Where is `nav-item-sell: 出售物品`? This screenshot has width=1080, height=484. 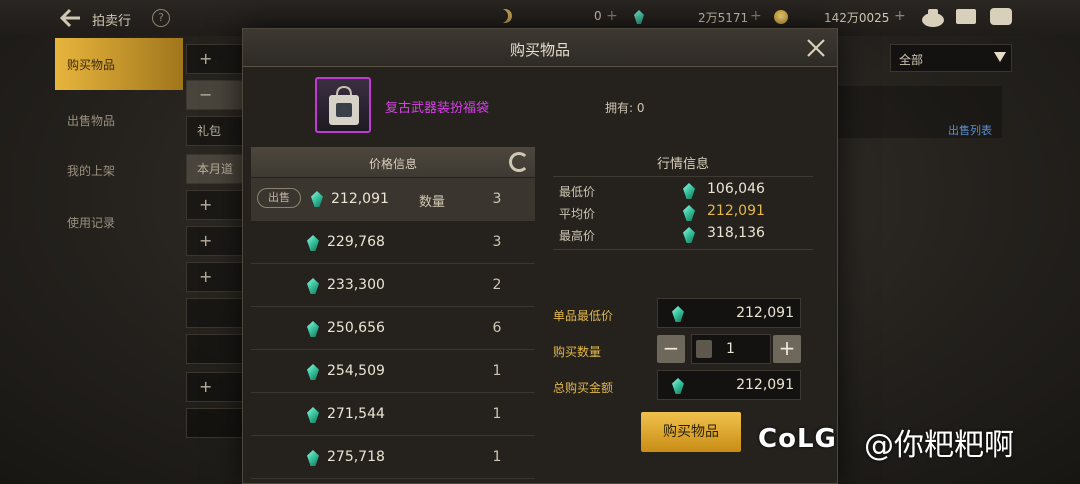
nav-item-sell: 出售物品 is located at coordinates (119, 120).